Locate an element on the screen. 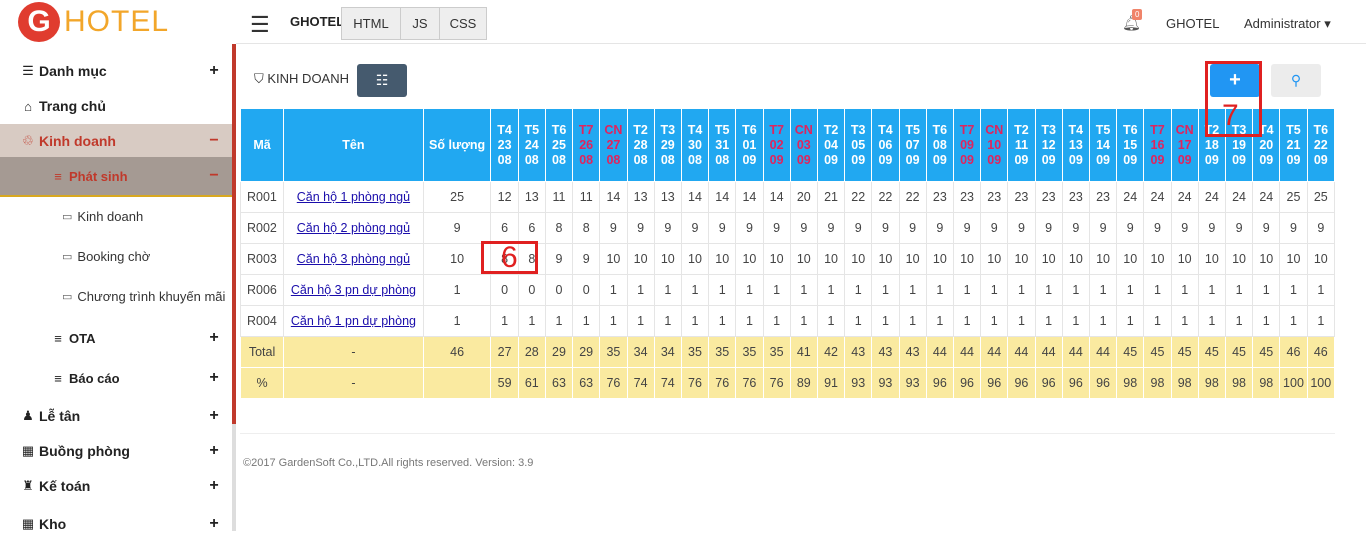 This screenshot has height=536, width=1366. logo: G HOTEL is located at coordinates (93, 22).